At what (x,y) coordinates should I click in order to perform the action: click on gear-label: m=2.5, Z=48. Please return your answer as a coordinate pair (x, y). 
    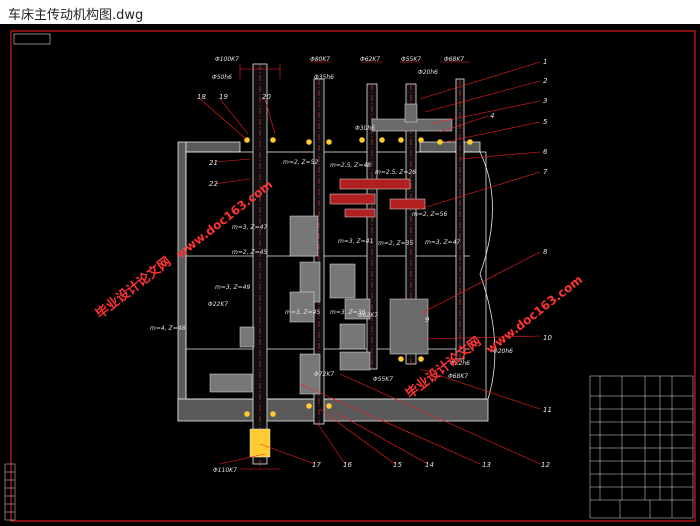
    Looking at the image, I should click on (350, 165).